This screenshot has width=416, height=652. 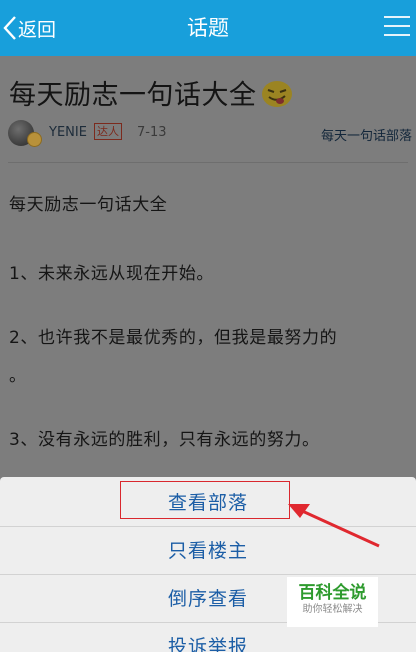 What do you see at coordinates (208, 551) in the screenshot?
I see `only-op-option: 只看楼主` at bounding box center [208, 551].